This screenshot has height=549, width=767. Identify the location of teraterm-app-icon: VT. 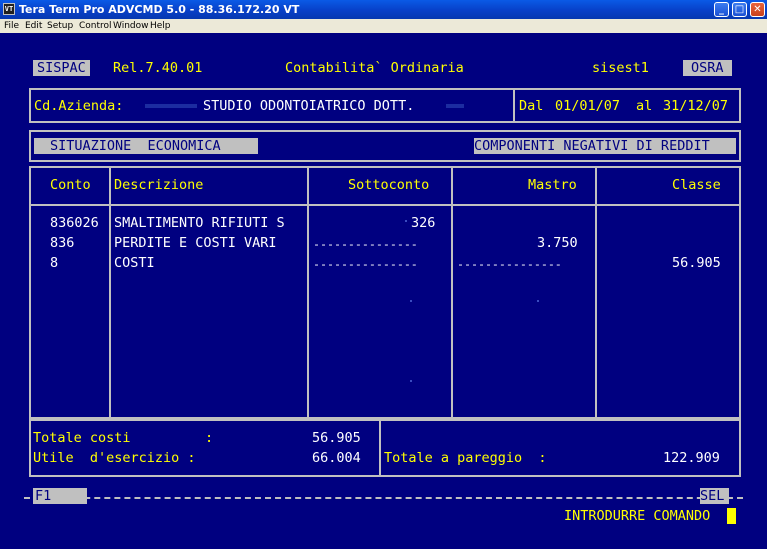
(9, 9).